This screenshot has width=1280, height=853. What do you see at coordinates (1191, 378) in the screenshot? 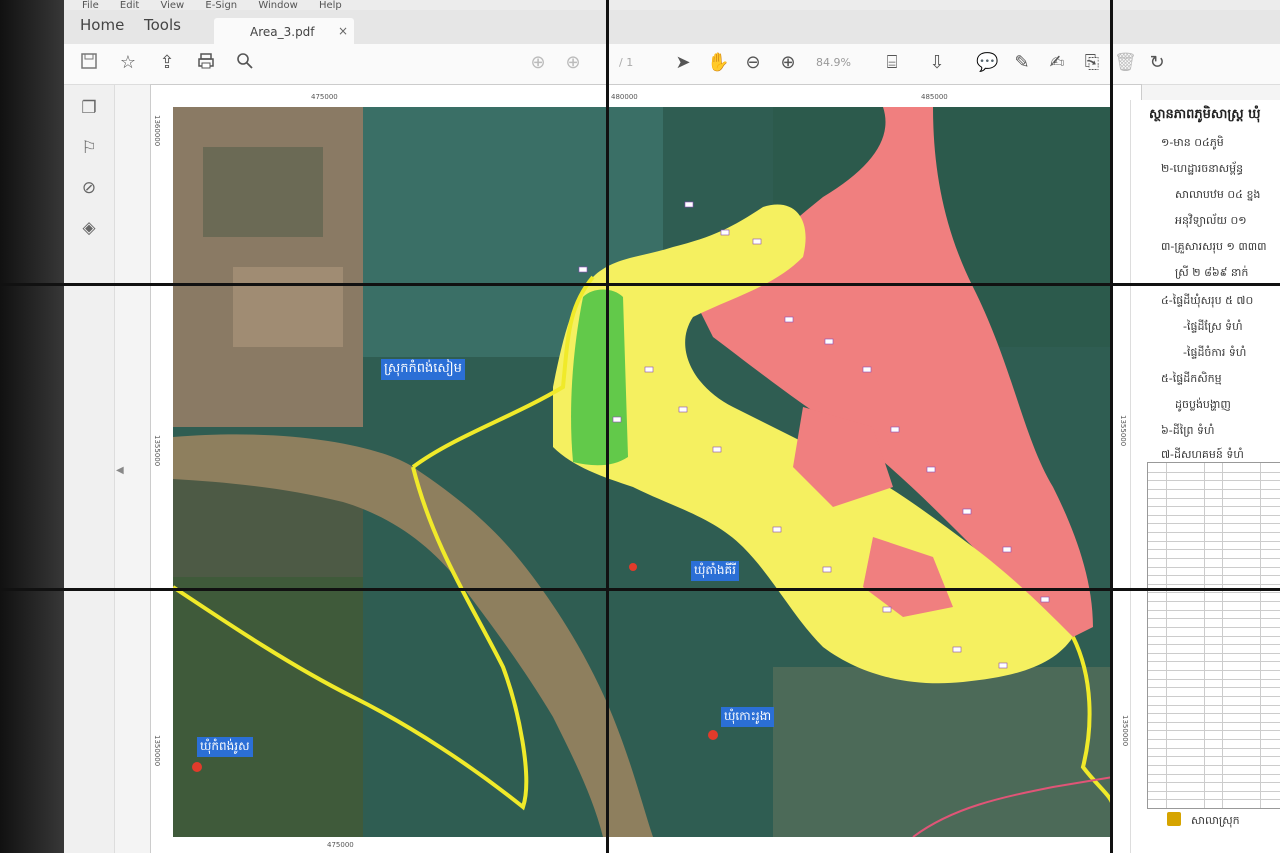
I see `legend-line: ៥-ផ្ទៃដីកសិកម្ម` at bounding box center [1191, 378].